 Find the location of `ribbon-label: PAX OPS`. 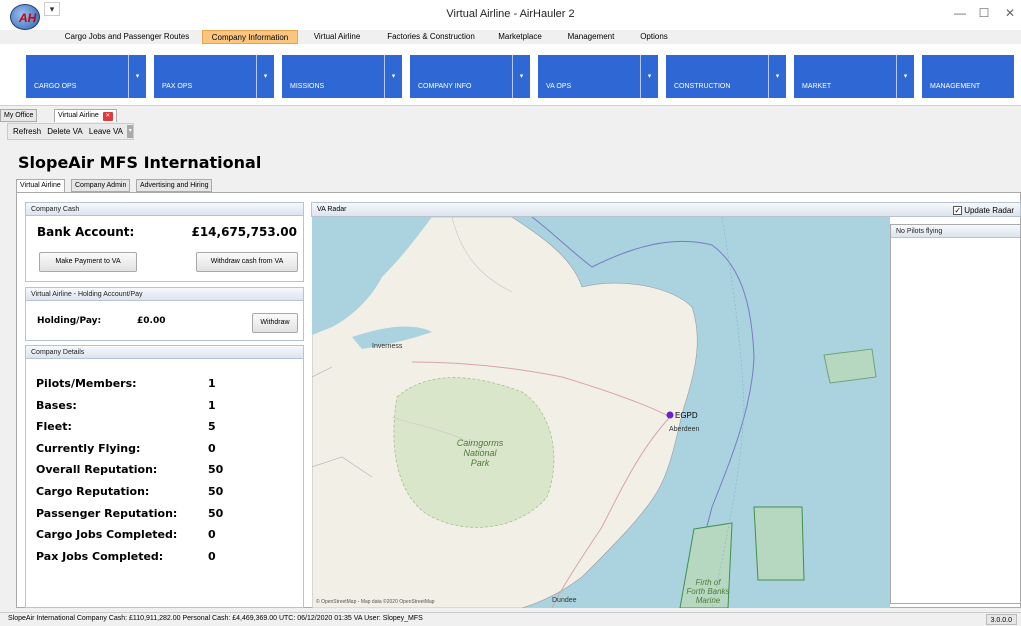

ribbon-label: PAX OPS is located at coordinates (177, 86).